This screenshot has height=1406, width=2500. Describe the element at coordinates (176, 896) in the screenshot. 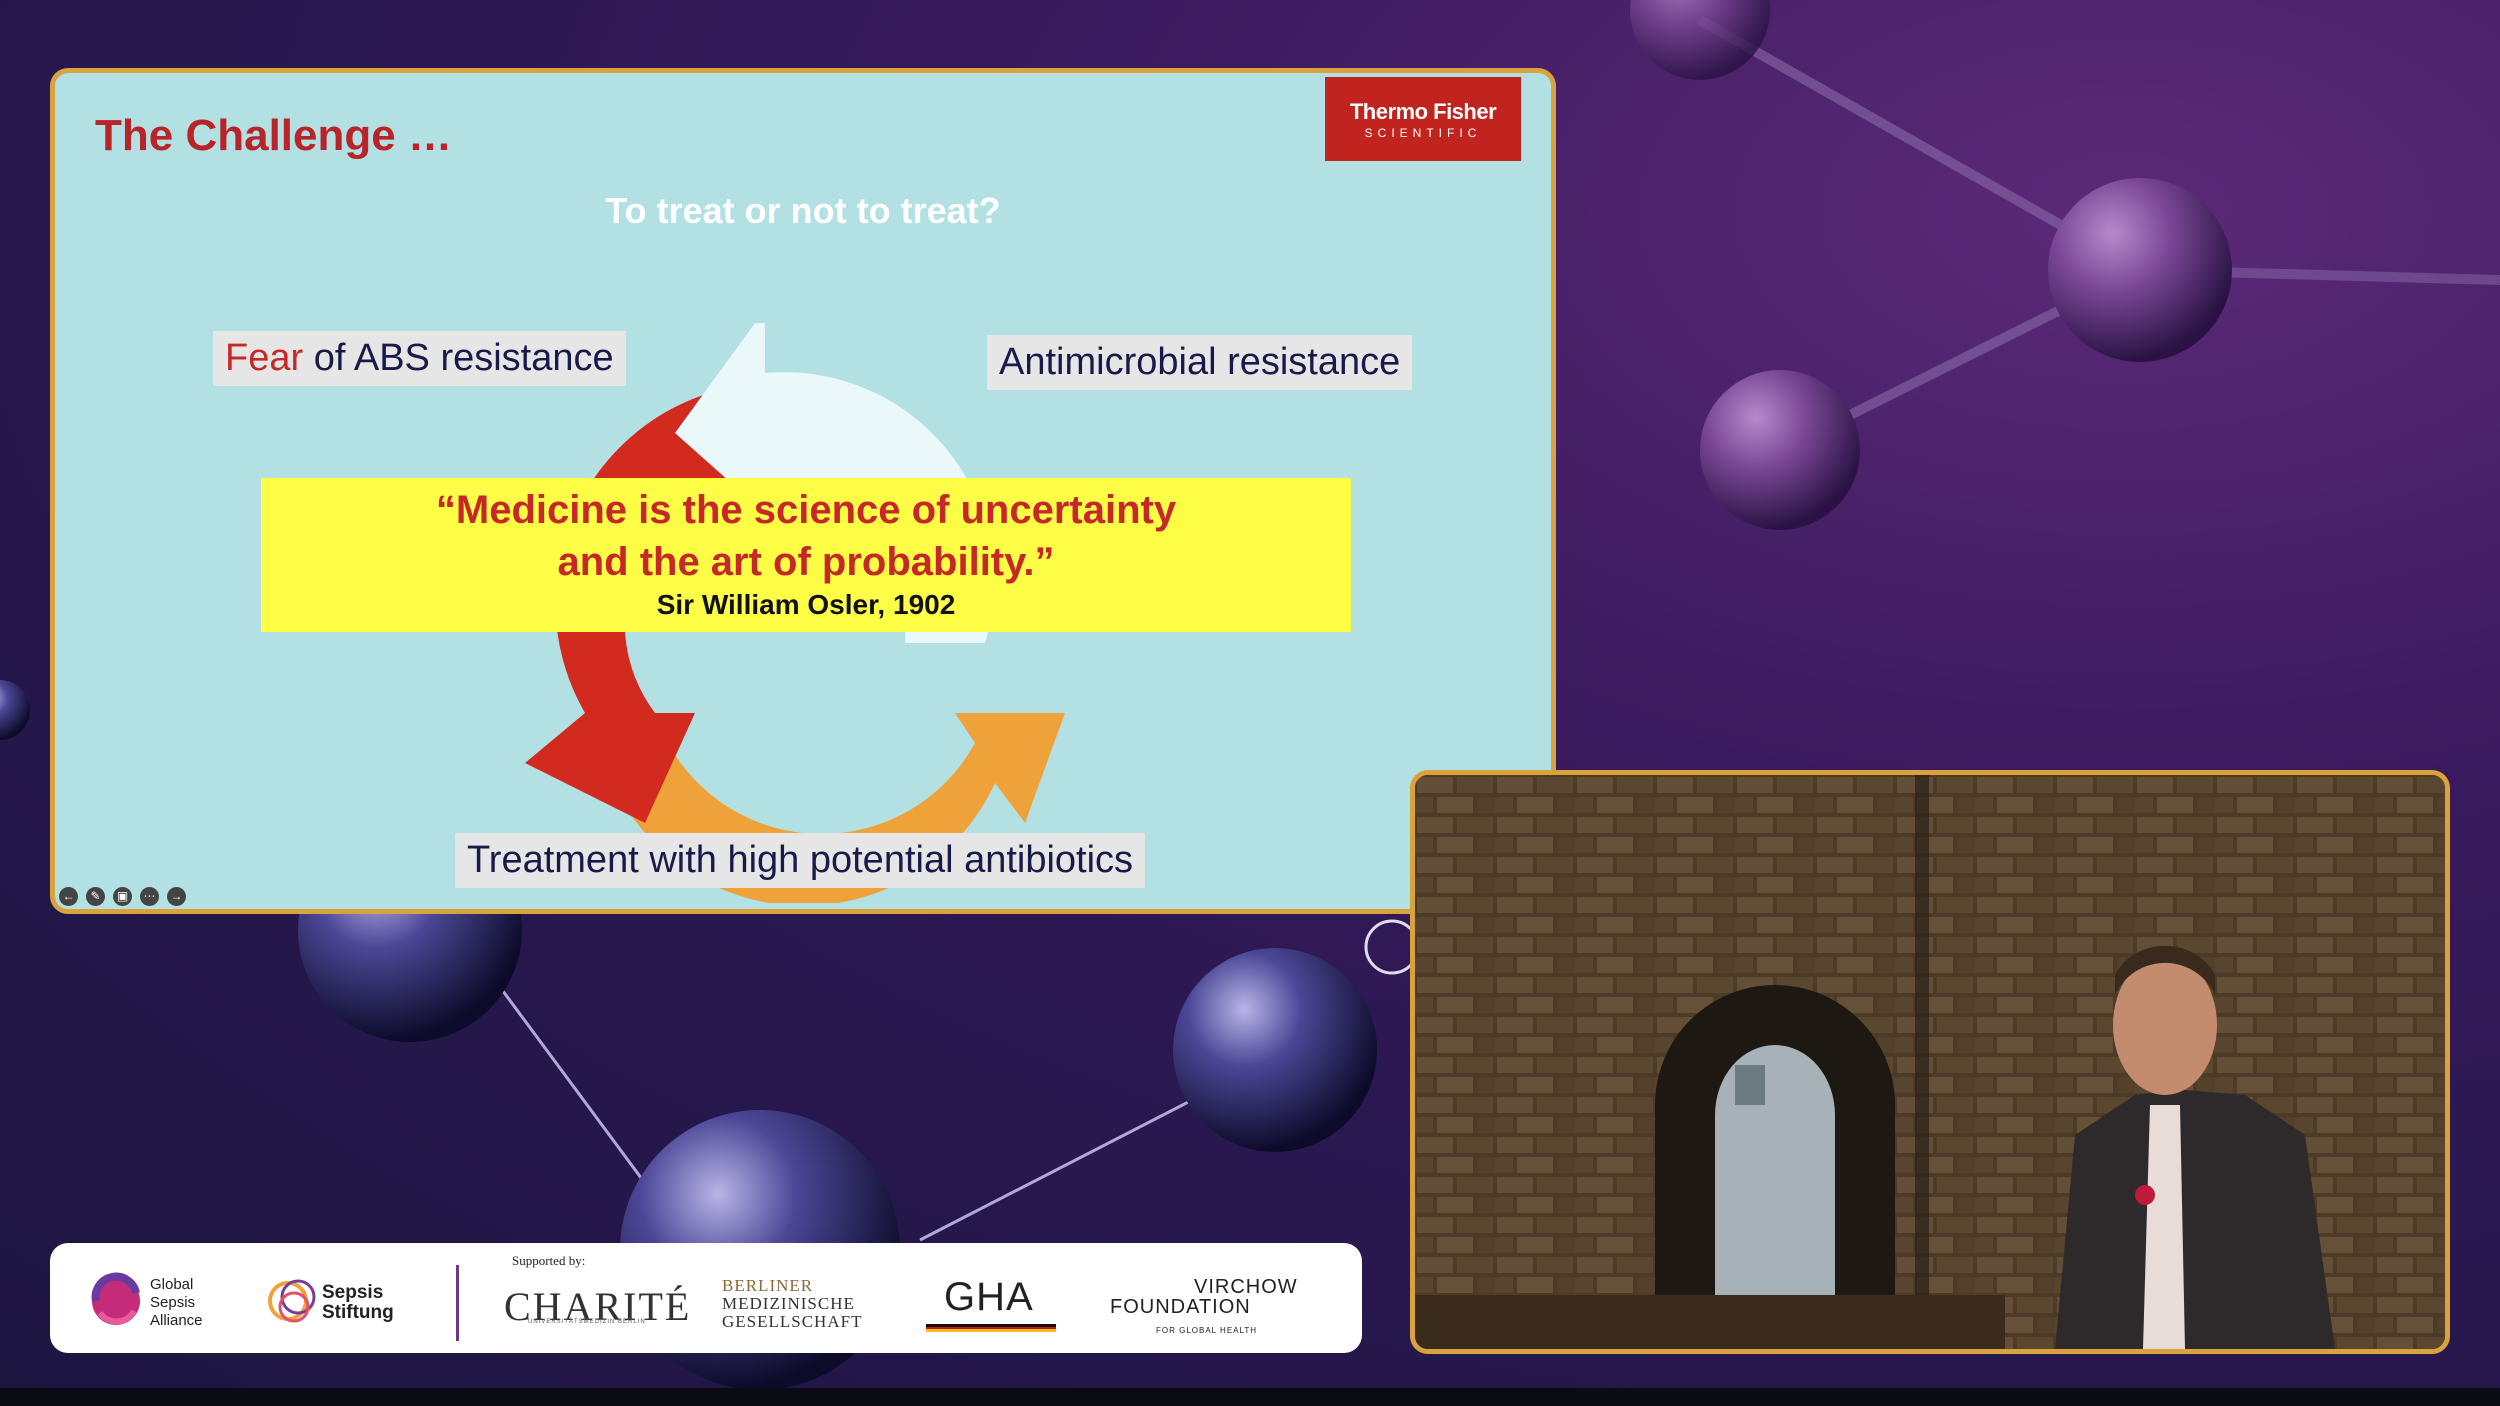

I see `forward-icon: →` at that location.